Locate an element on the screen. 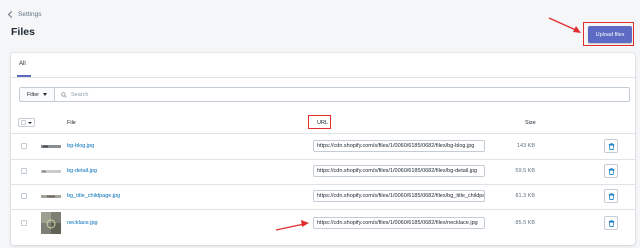 This screenshot has width=640, height=248. arrowhead-upload is located at coordinates (577, 29).